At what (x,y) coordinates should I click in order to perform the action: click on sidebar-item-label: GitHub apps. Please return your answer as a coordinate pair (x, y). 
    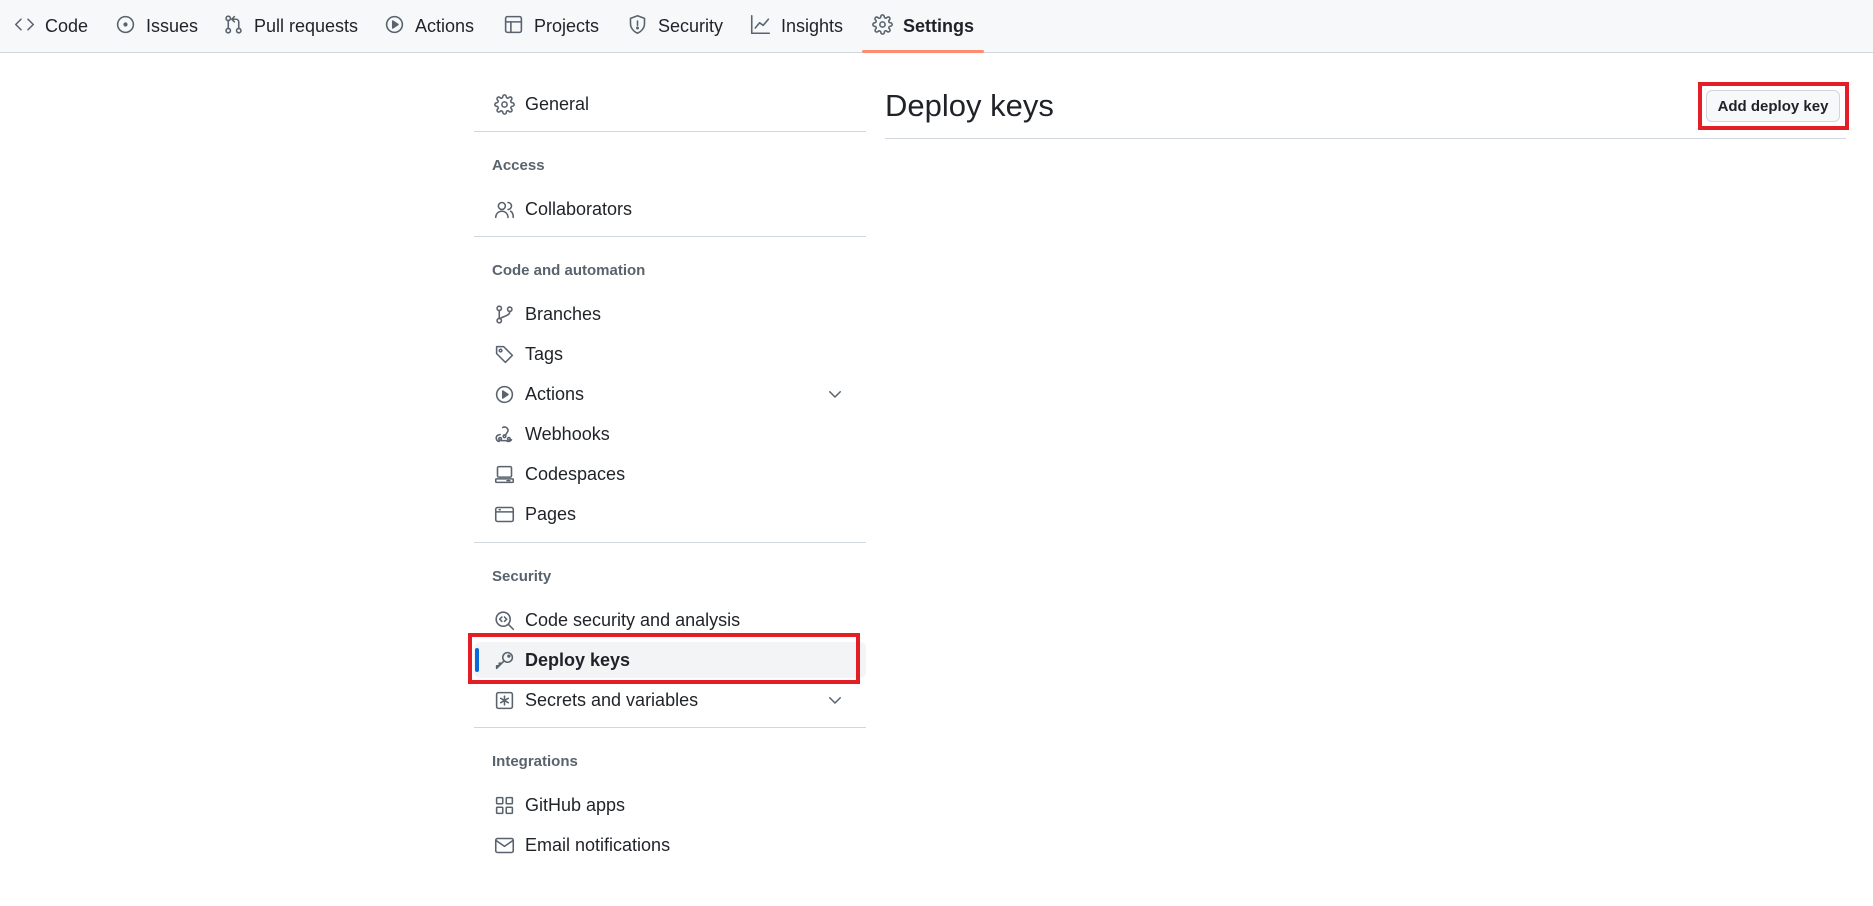
    Looking at the image, I should click on (575, 805).